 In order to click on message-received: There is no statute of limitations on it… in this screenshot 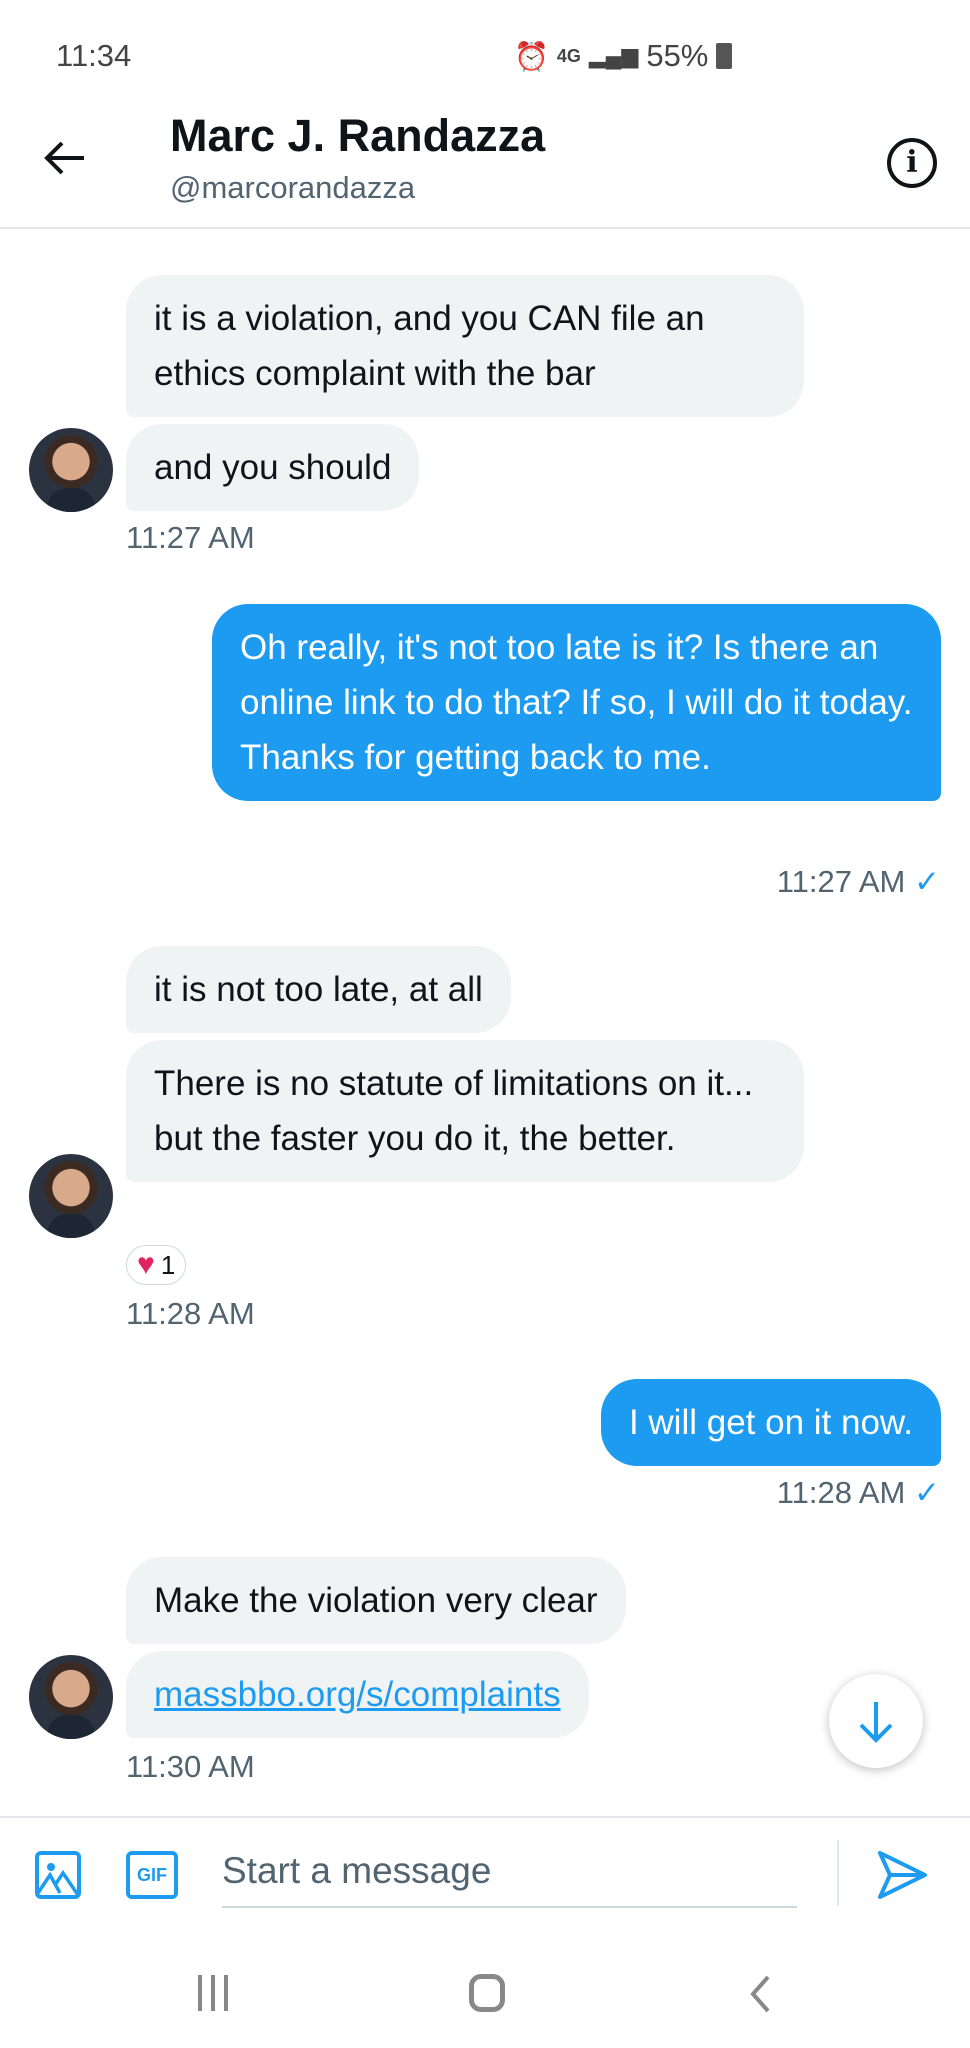, I will do `click(465, 1111)`.